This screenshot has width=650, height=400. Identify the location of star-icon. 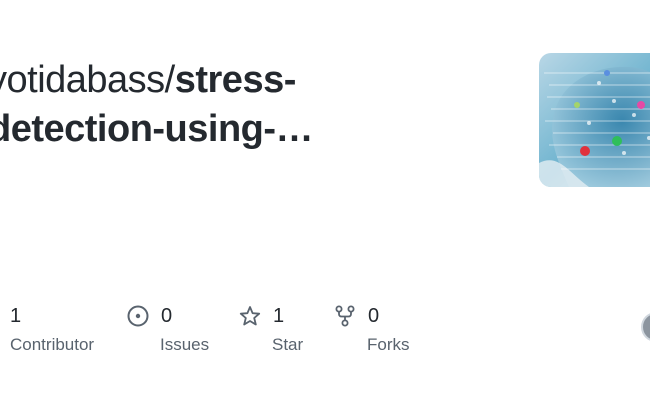
(250, 316).